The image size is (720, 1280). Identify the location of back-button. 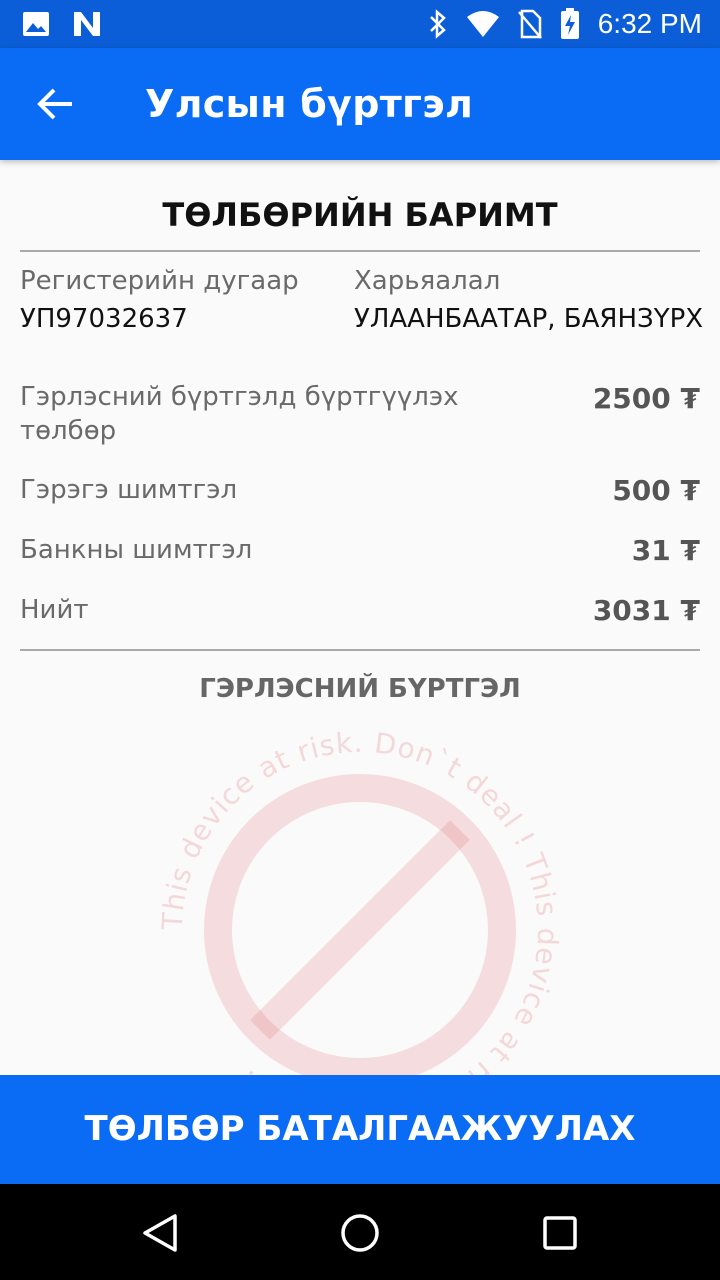
(56, 104).